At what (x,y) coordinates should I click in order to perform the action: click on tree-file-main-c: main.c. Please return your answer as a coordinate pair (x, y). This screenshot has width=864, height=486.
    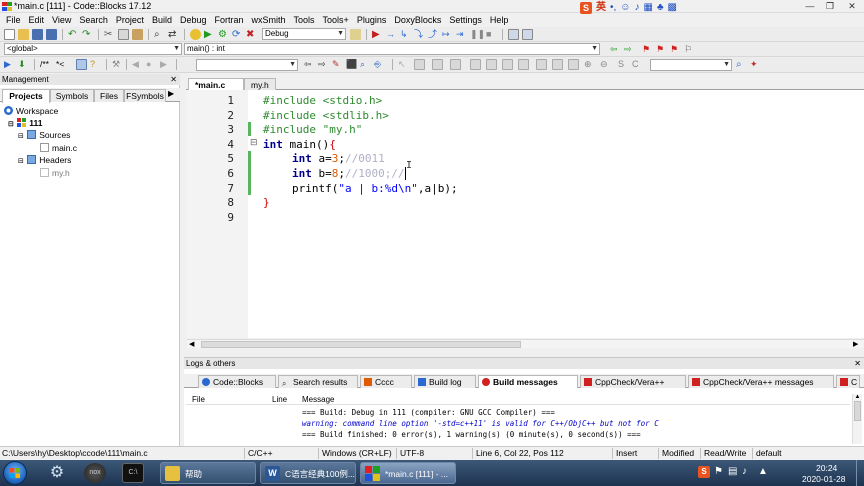
    Looking at the image, I should click on (58, 148).